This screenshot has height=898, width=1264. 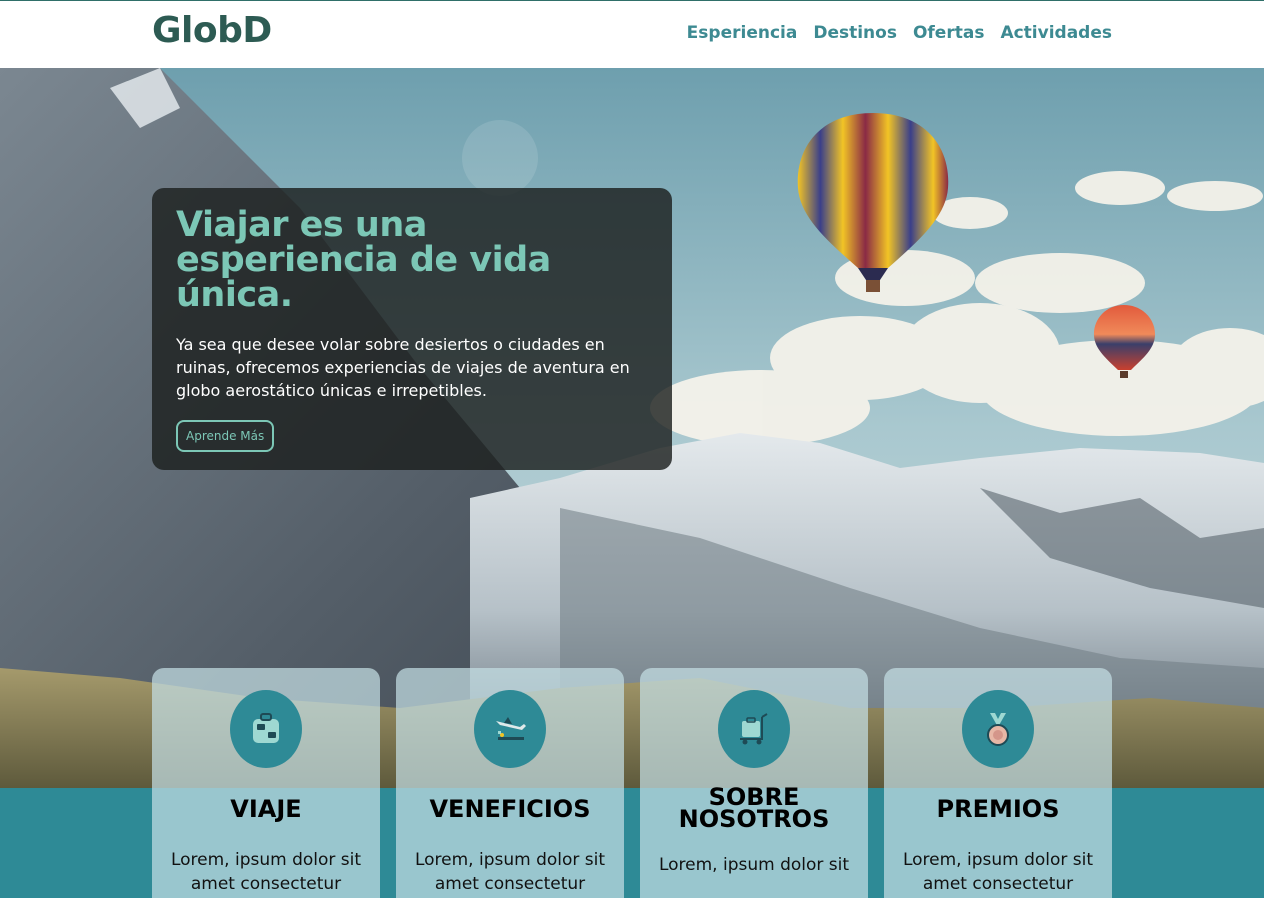 I want to click on feature-card-sobre-nosotros: SOBRE NOSOTROS Lorem, ipsum dolor sit, so click(x=754, y=783).